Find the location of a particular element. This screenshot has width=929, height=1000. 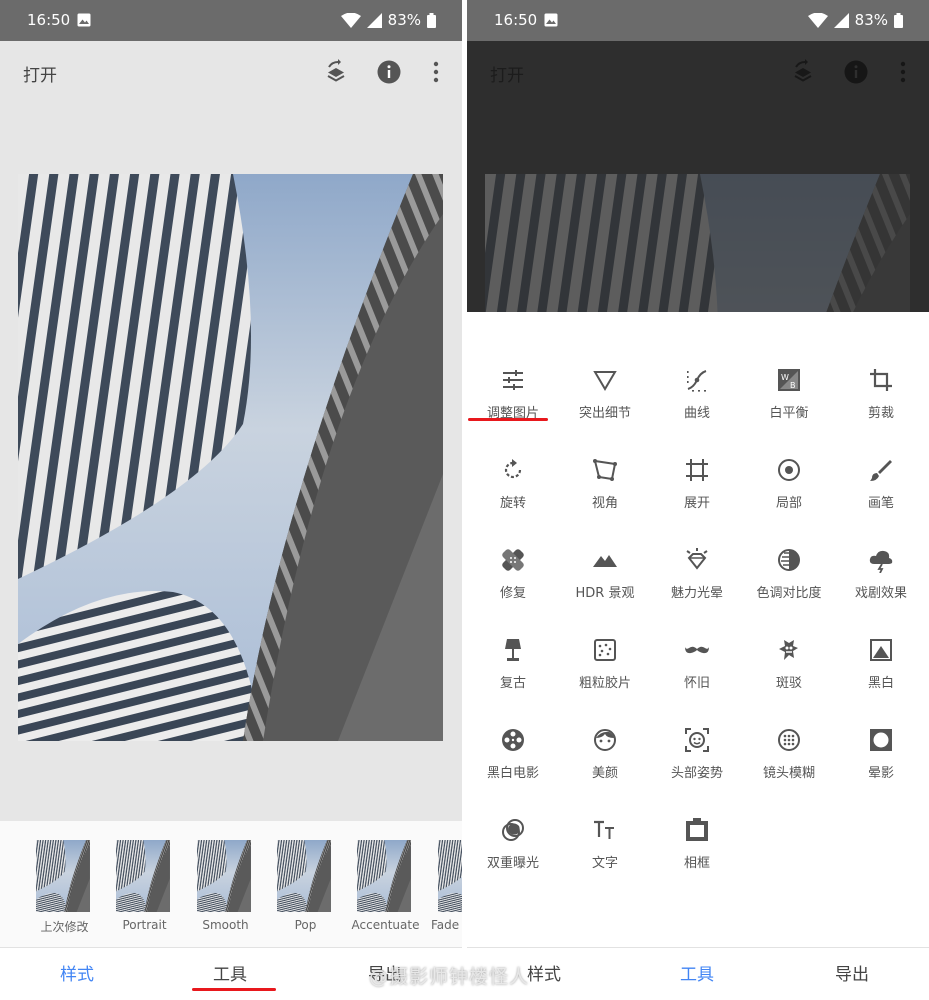

grainy-film-icon is located at coordinates (605, 650).